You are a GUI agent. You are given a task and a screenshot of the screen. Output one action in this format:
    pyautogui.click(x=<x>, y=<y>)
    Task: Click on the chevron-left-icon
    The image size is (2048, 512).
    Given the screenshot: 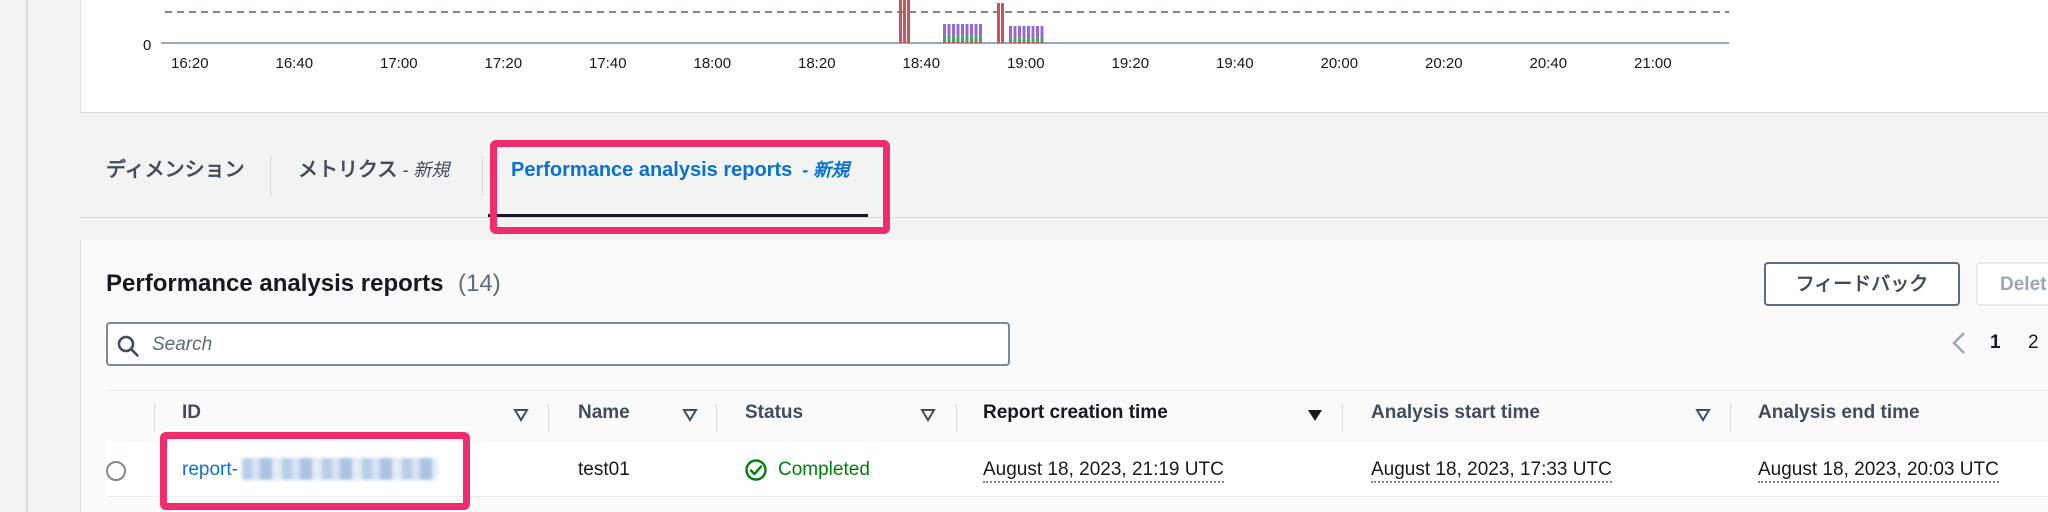 What is the action you would take?
    pyautogui.click(x=1959, y=343)
    